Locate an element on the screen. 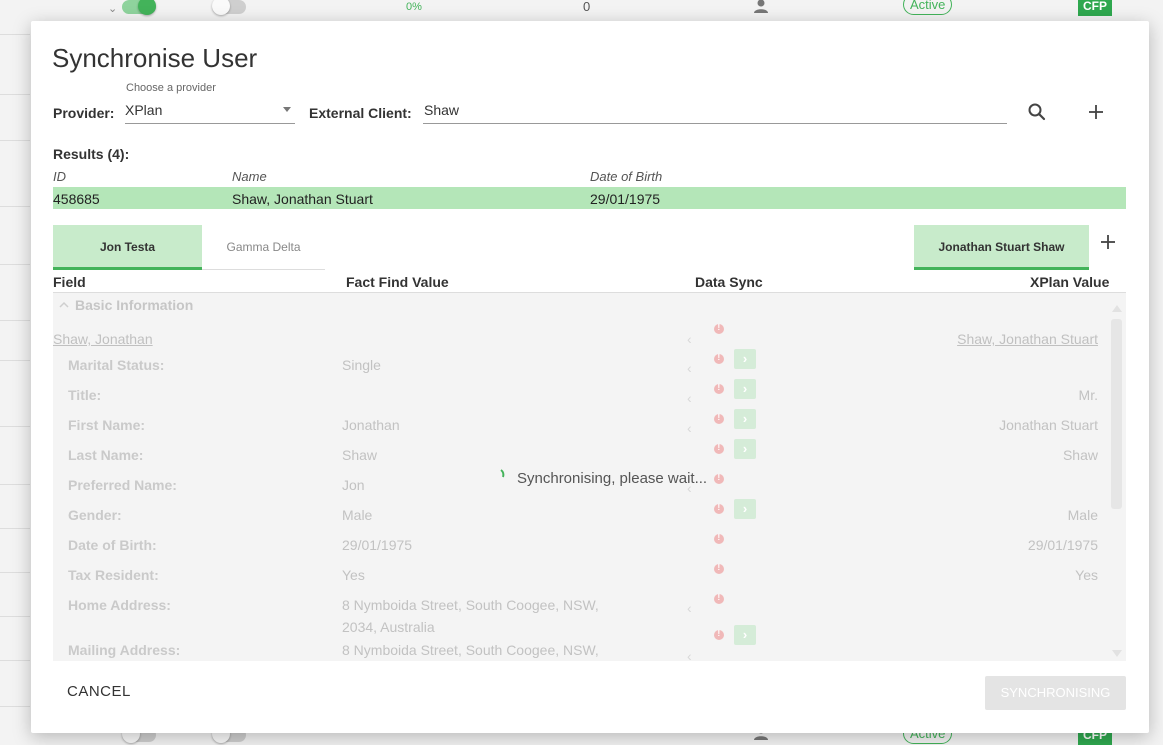  fact-find-value-line2: 2034, Australia is located at coordinates (388, 627).